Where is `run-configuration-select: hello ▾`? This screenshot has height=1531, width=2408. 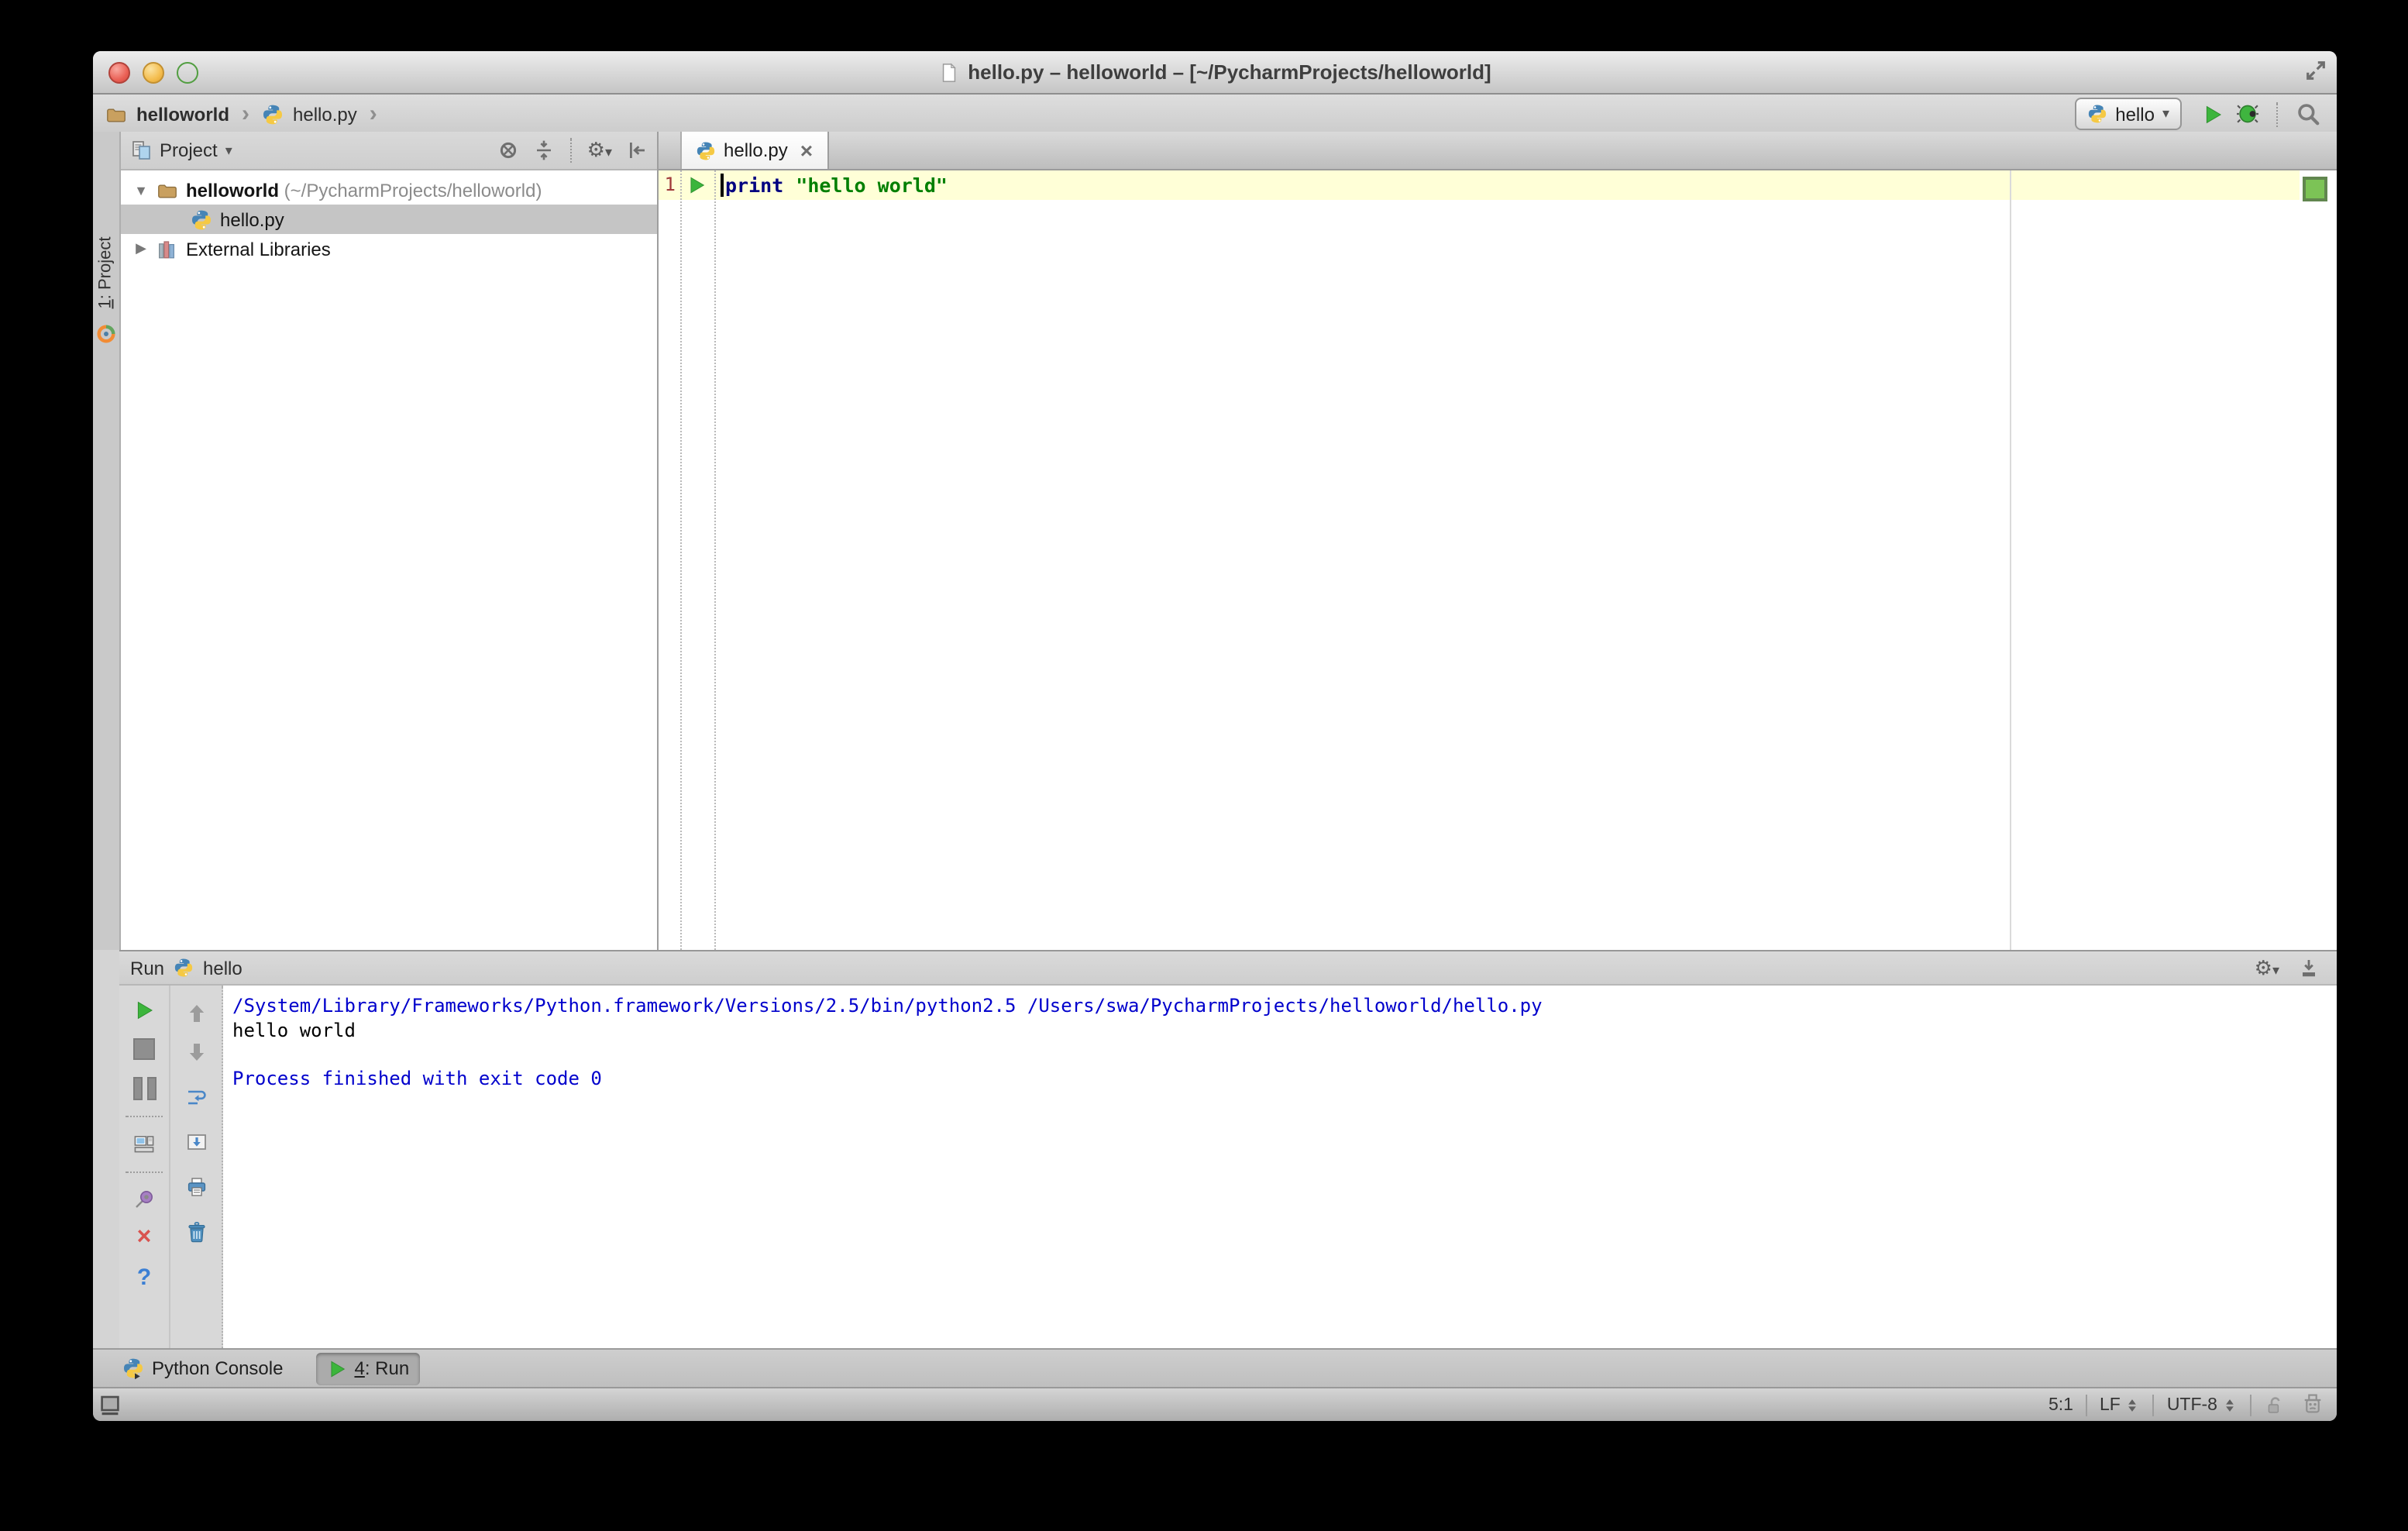
run-configuration-select: hello ▾ is located at coordinates (2128, 114).